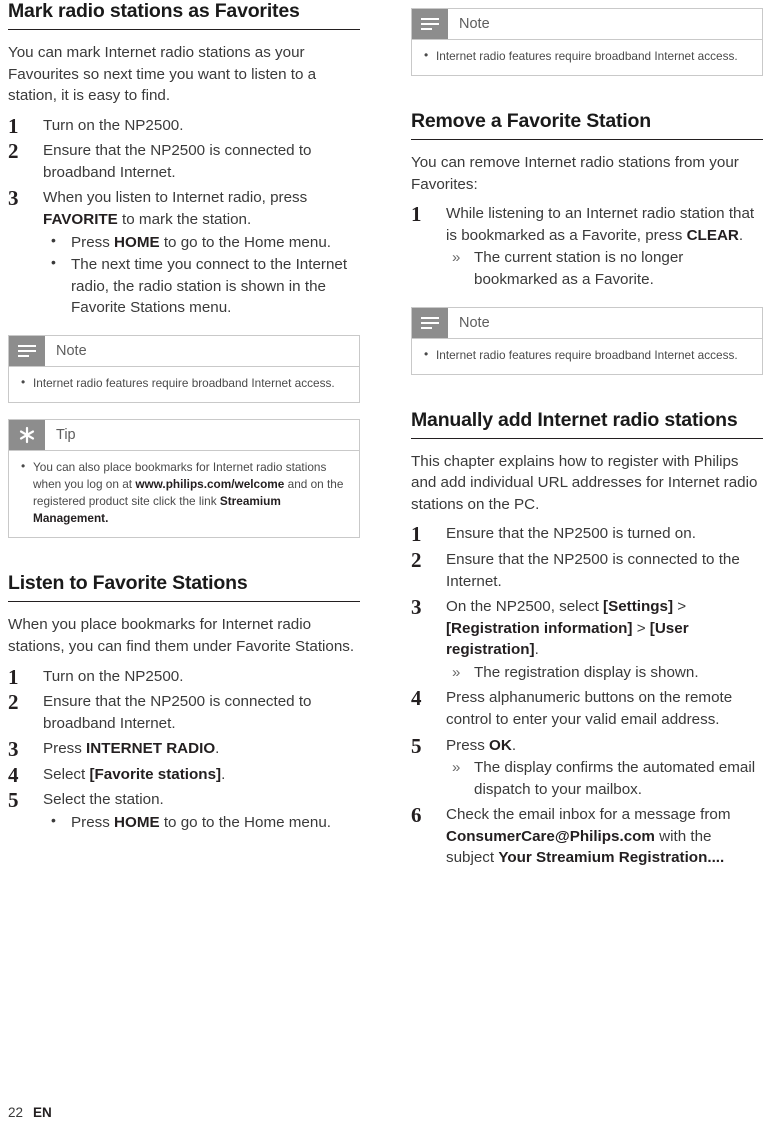 The height and width of the screenshot is (1131, 766). What do you see at coordinates (27, 435) in the screenshot?
I see `tip-asterisk-icon` at bounding box center [27, 435].